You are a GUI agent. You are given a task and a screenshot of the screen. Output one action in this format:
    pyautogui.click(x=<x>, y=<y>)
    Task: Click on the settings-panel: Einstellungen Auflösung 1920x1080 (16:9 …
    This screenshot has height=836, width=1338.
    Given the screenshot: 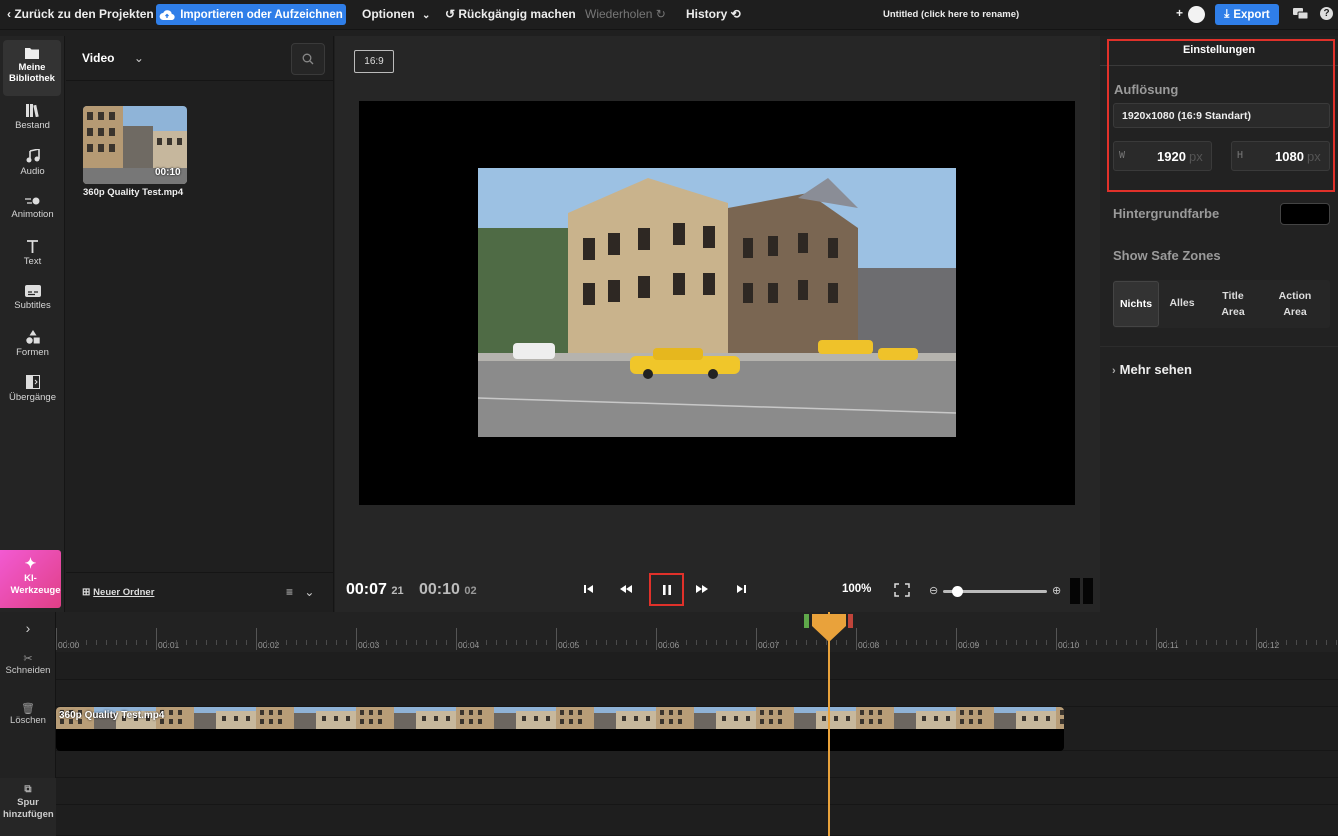 What is the action you would take?
    pyautogui.click(x=1219, y=324)
    